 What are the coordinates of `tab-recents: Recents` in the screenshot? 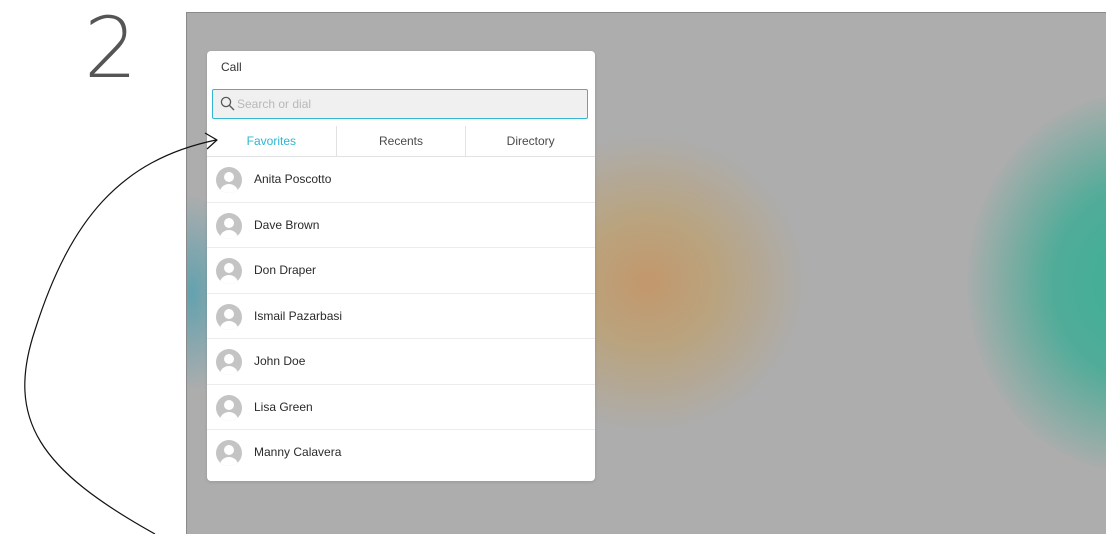 It's located at (402, 141).